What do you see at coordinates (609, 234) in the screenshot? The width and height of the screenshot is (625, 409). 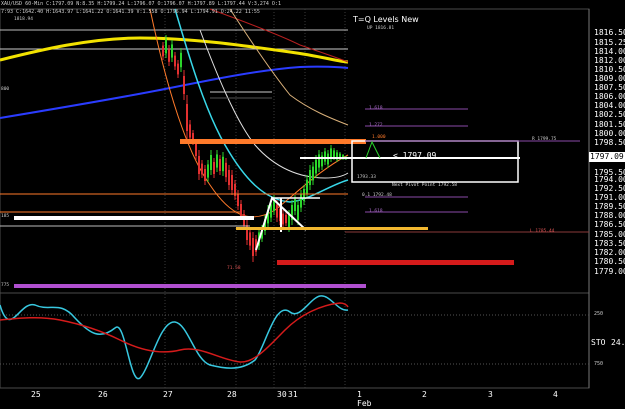 I see `price-axis-label: 1785.00` at bounding box center [609, 234].